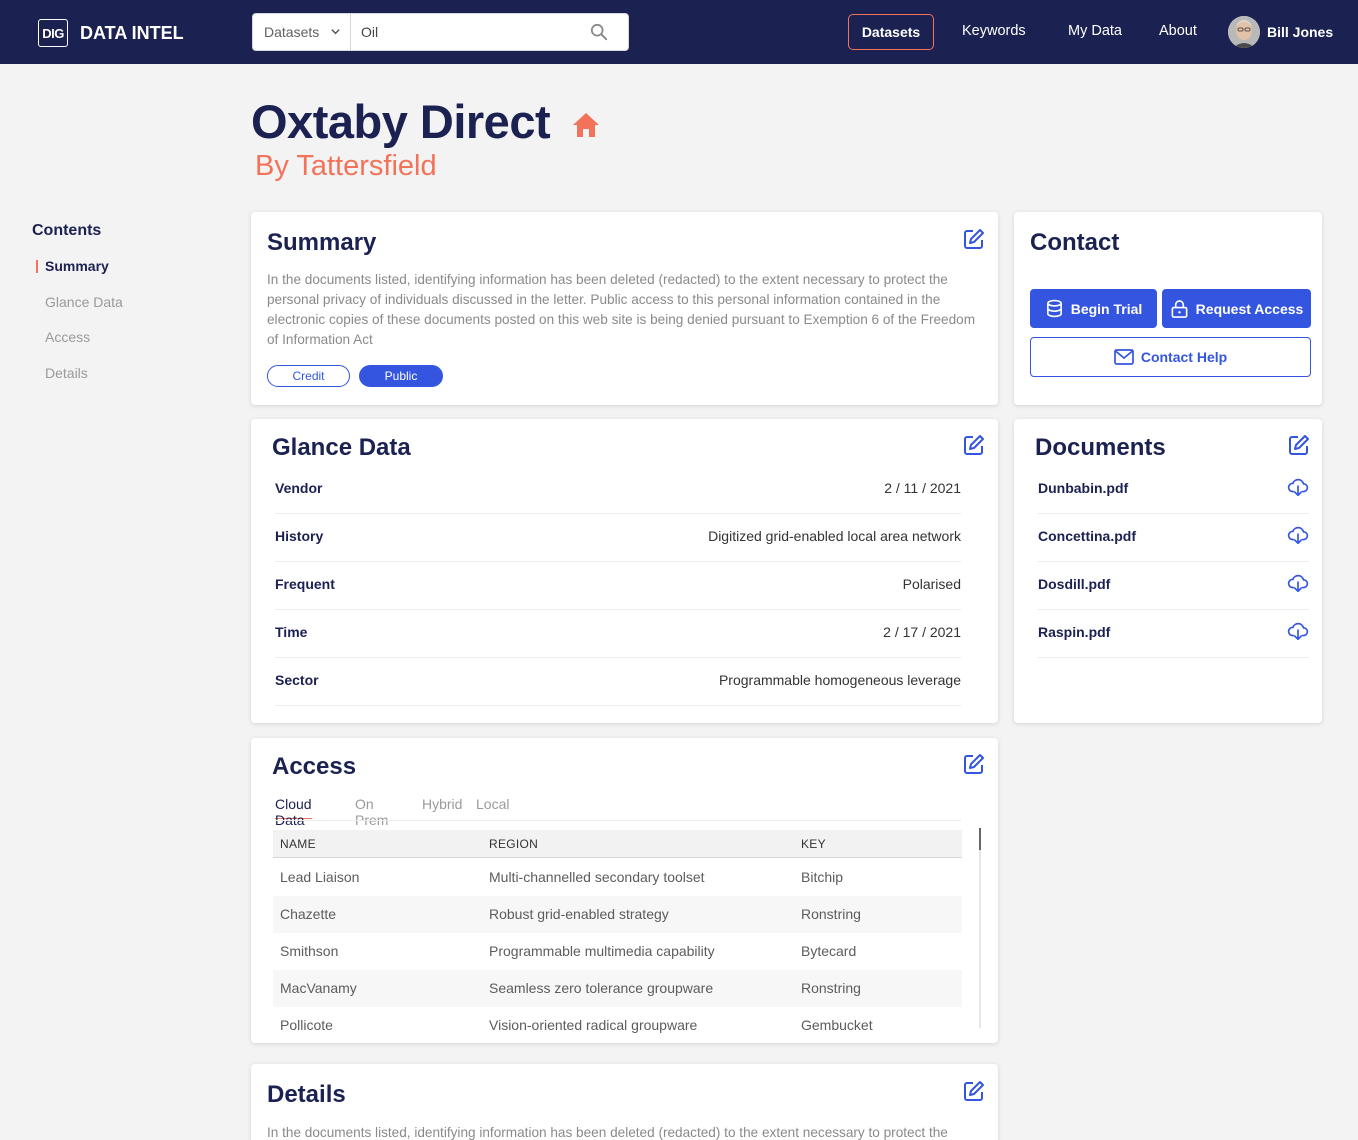  I want to click on column-header-key: KEY, so click(813, 844).